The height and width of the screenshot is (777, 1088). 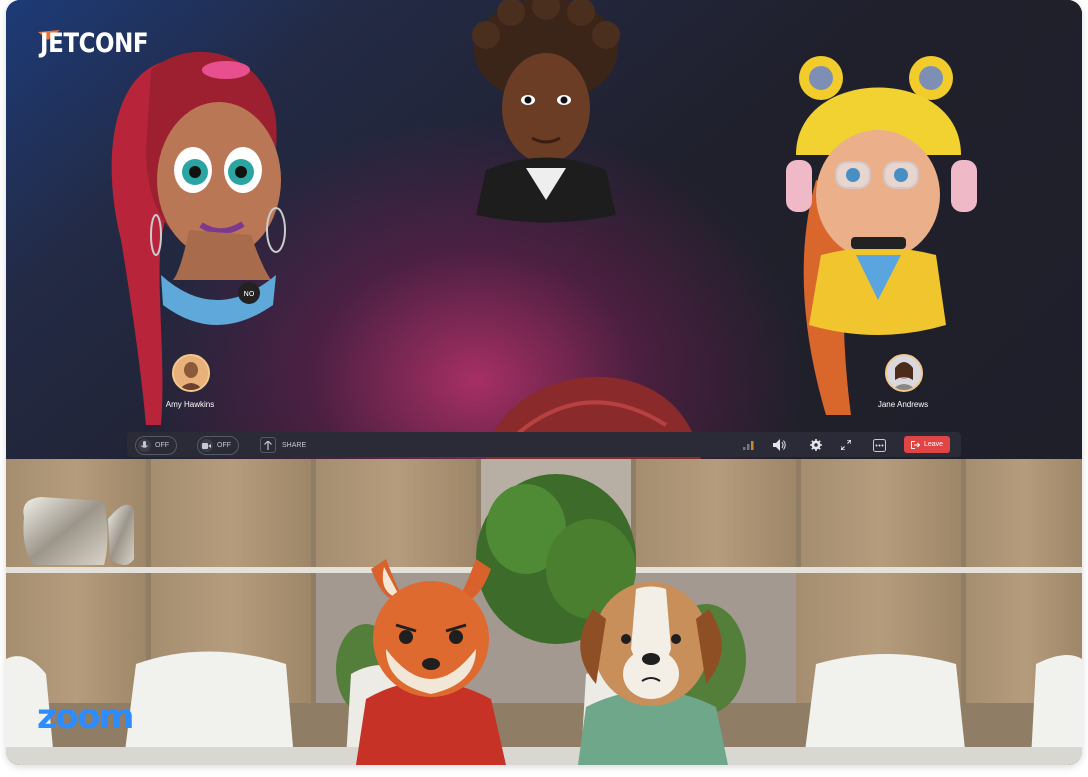 What do you see at coordinates (780, 445) in the screenshot?
I see `volume-icon` at bounding box center [780, 445].